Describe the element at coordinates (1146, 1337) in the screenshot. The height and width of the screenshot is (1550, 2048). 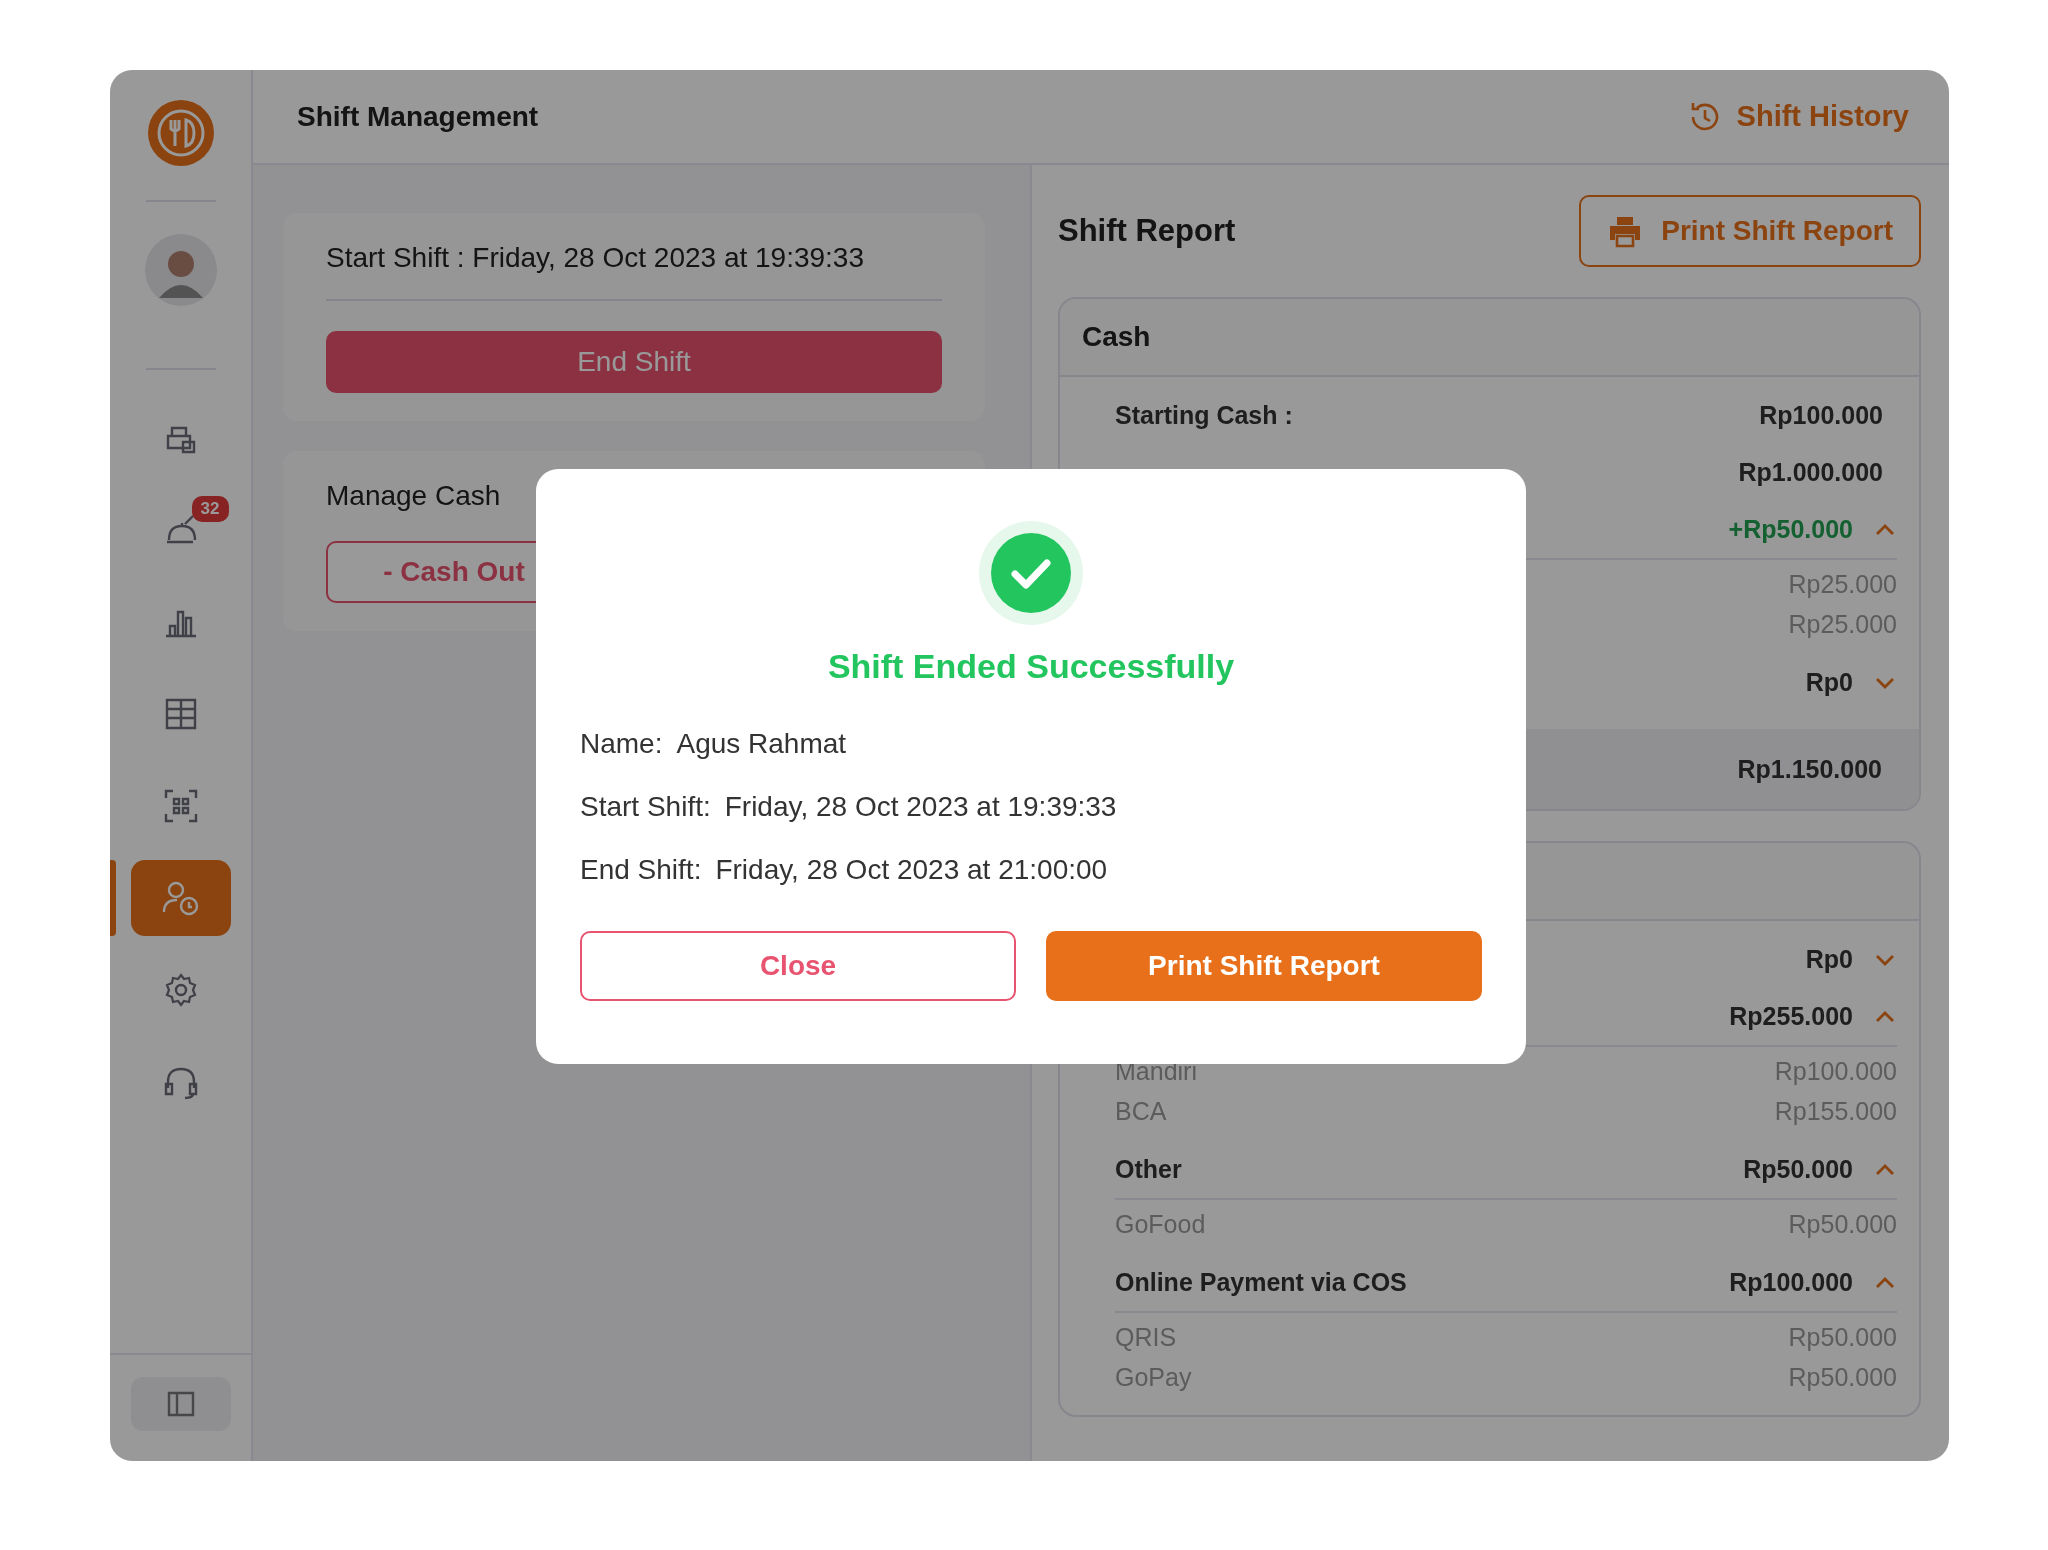
I see `row-label: QRIS` at that location.